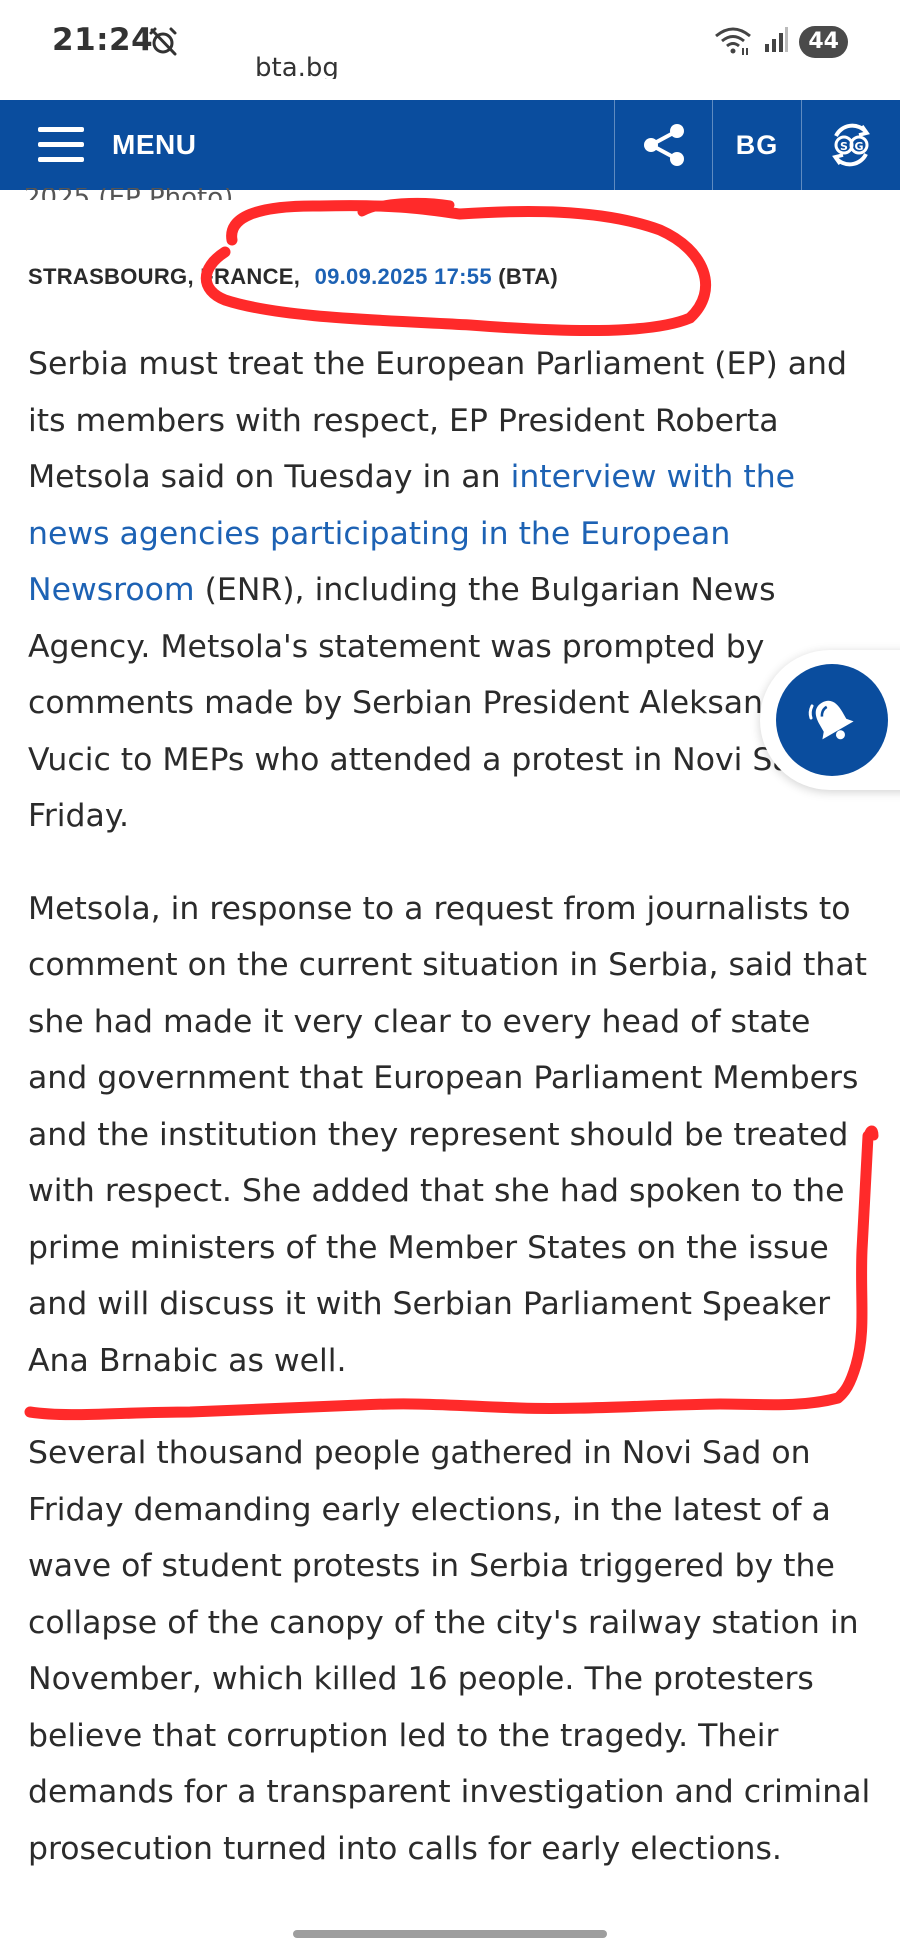 Image resolution: width=900 pixels, height=1951 pixels. Describe the element at coordinates (403, 276) in the screenshot. I see `dateline-datetime: 09.09.2025 17:55` at that location.